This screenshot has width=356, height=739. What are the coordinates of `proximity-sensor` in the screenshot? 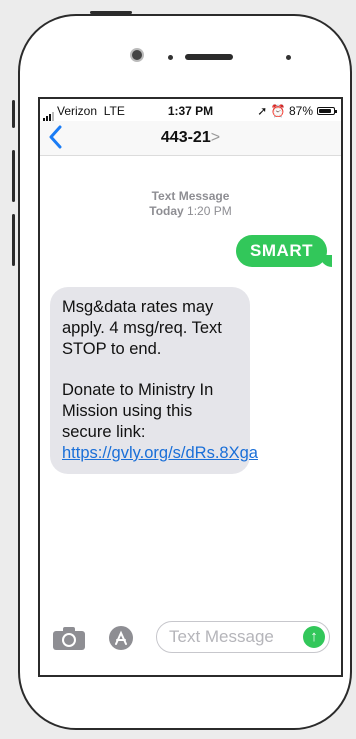 It's located at (288, 57).